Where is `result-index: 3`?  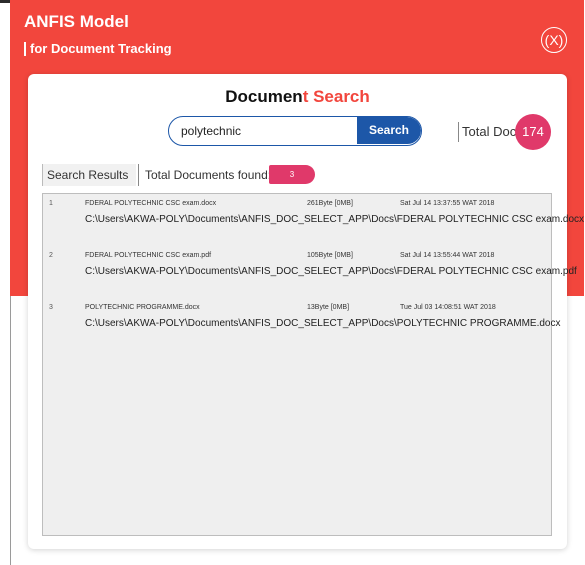 result-index: 3 is located at coordinates (51, 307).